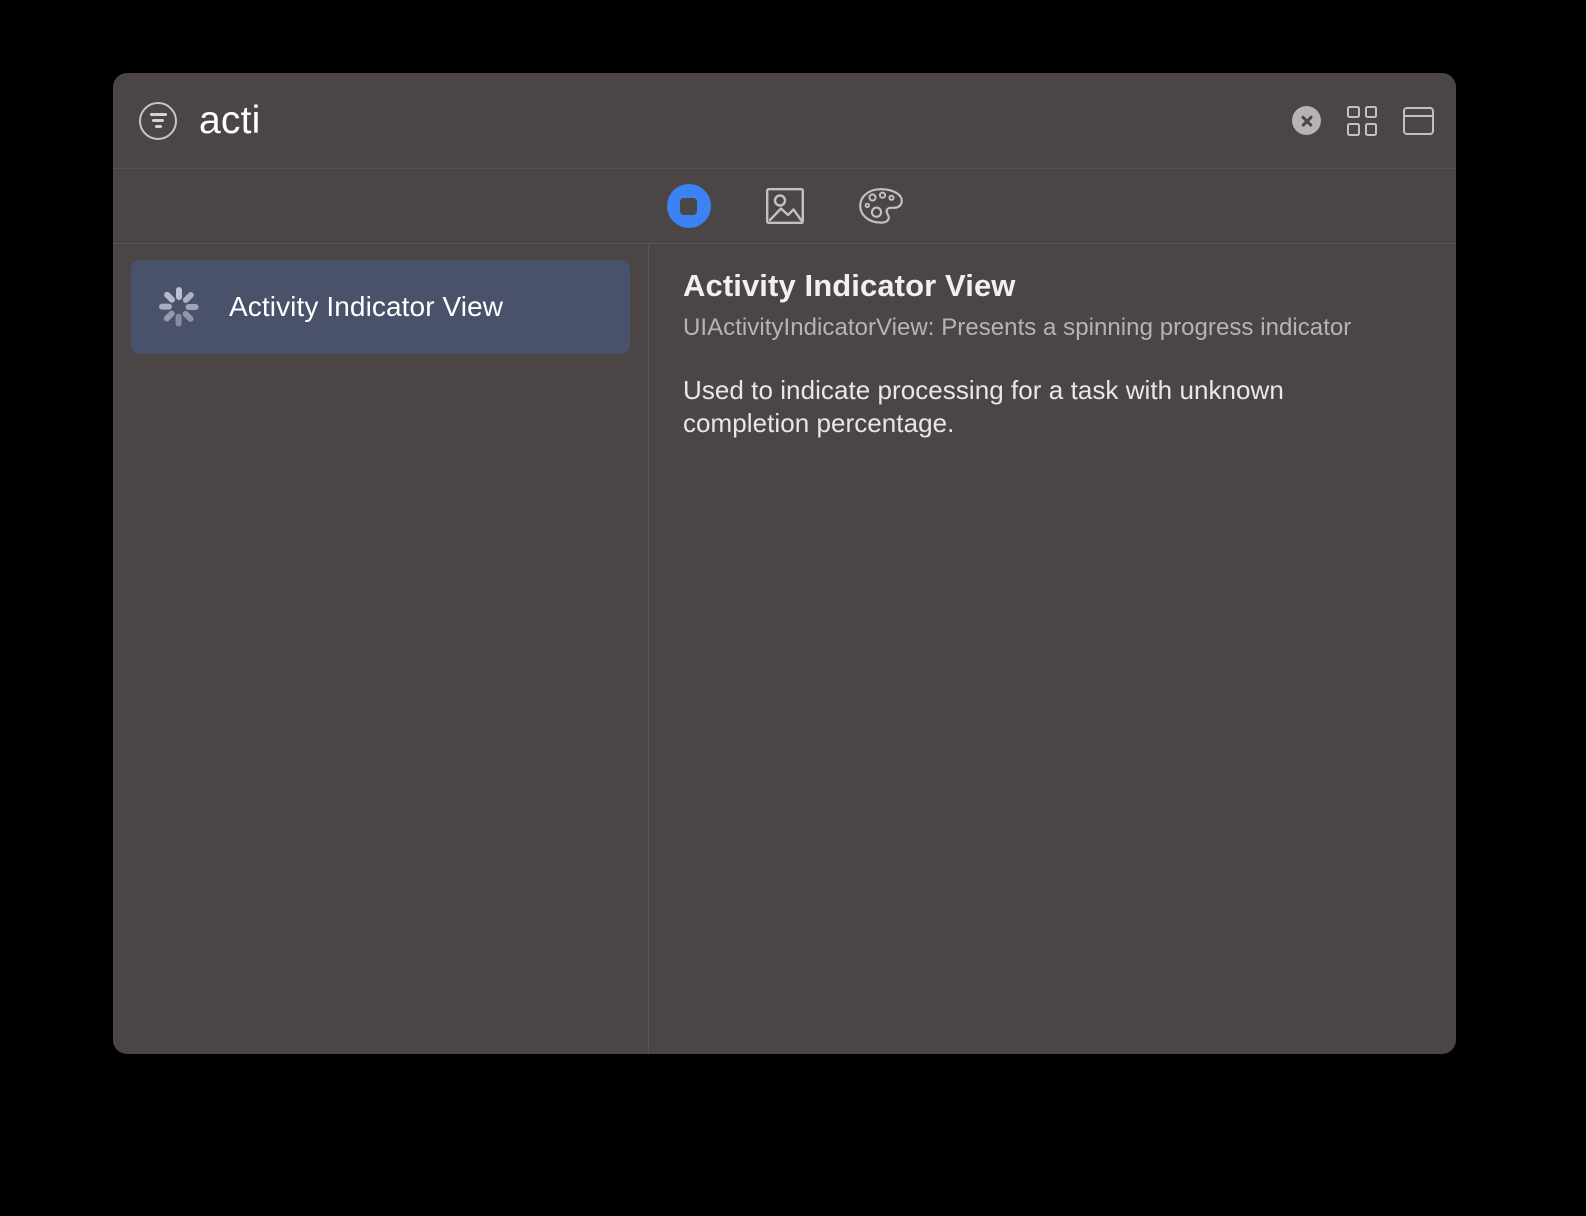 The width and height of the screenshot is (1586, 1216). I want to click on tab-images, so click(785, 206).